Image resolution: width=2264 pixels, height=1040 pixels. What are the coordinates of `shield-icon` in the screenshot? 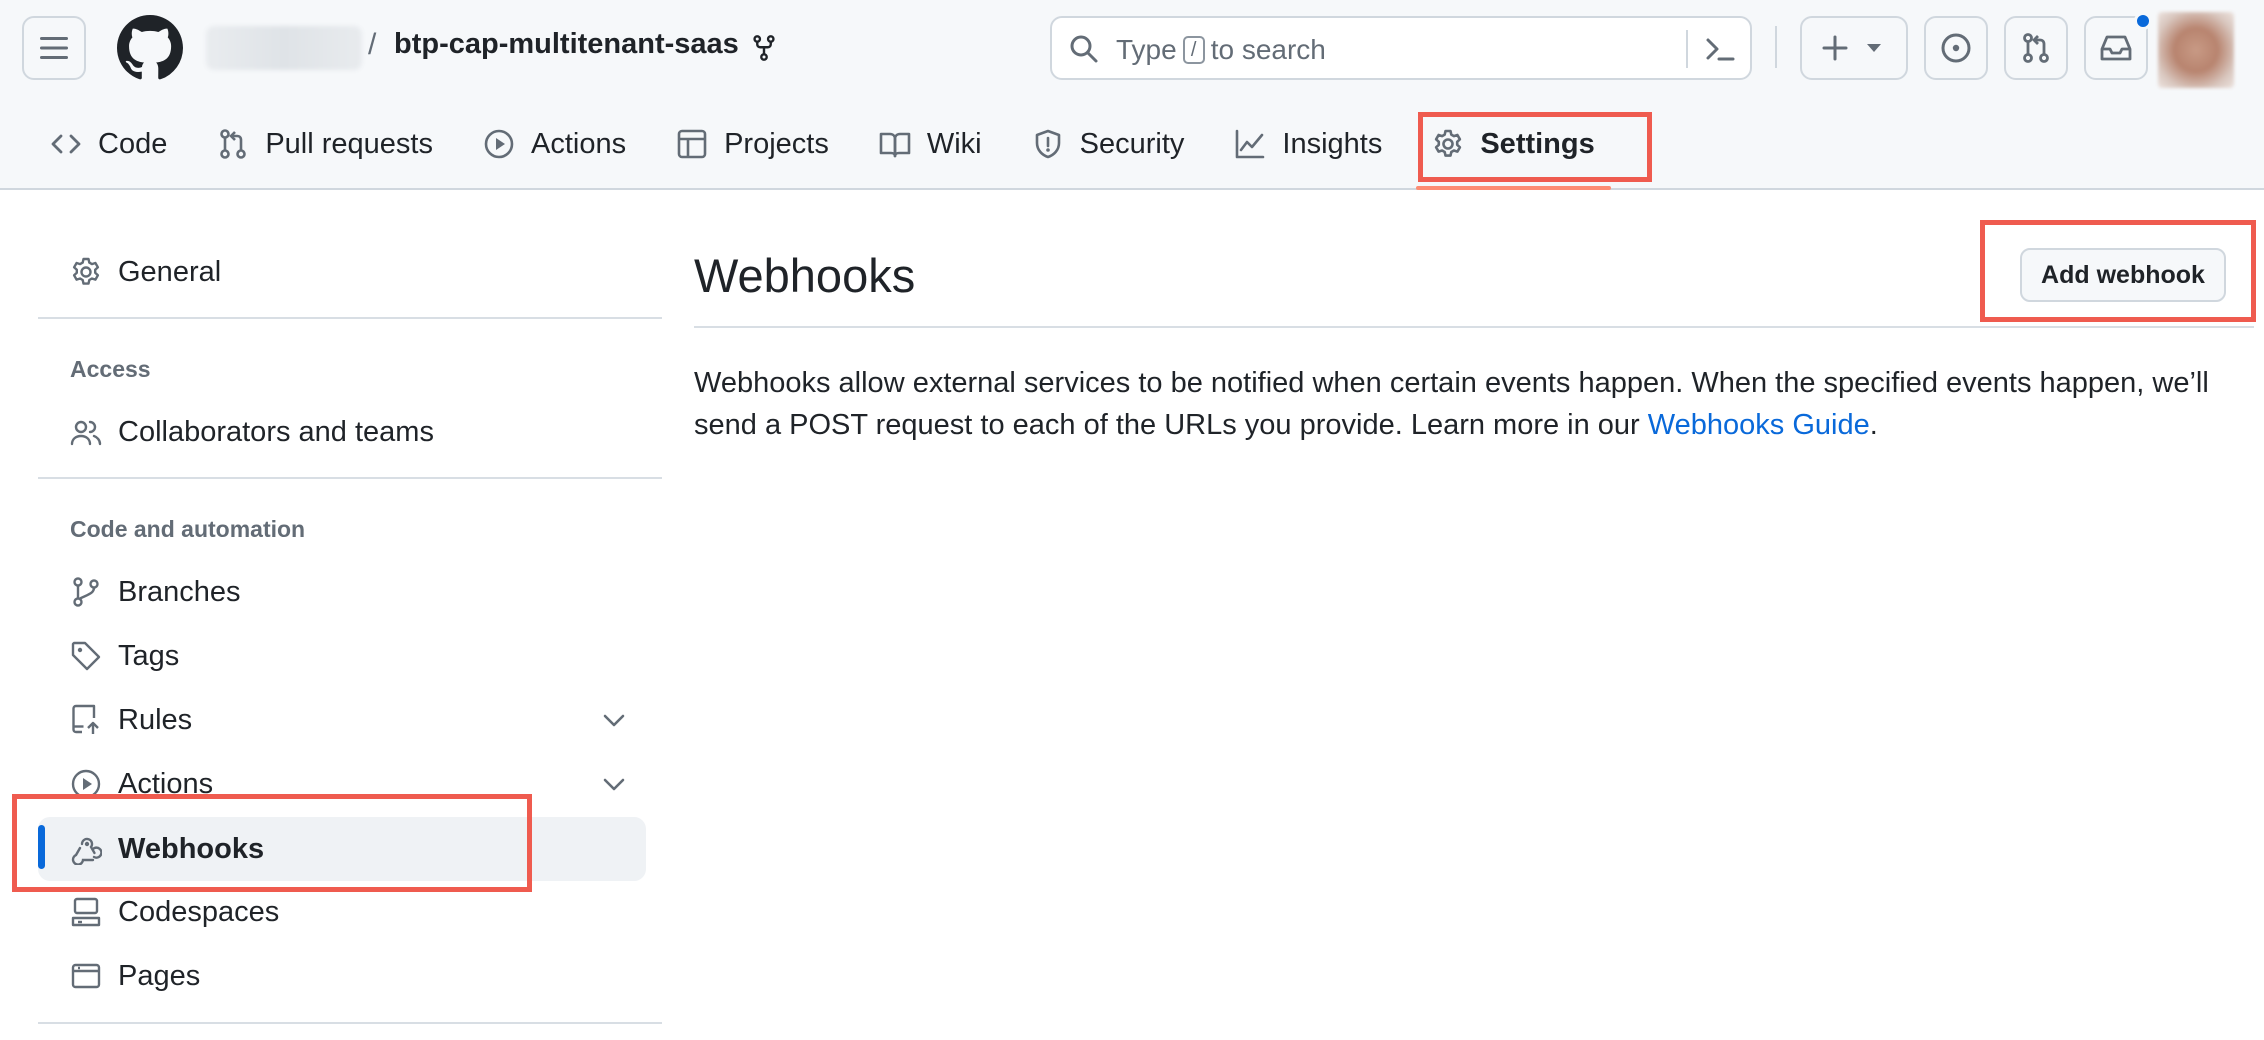 It's located at (1047, 144).